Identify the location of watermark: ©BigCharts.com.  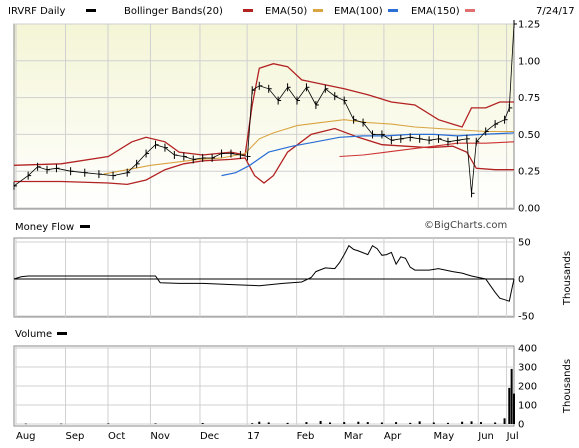
(465, 225).